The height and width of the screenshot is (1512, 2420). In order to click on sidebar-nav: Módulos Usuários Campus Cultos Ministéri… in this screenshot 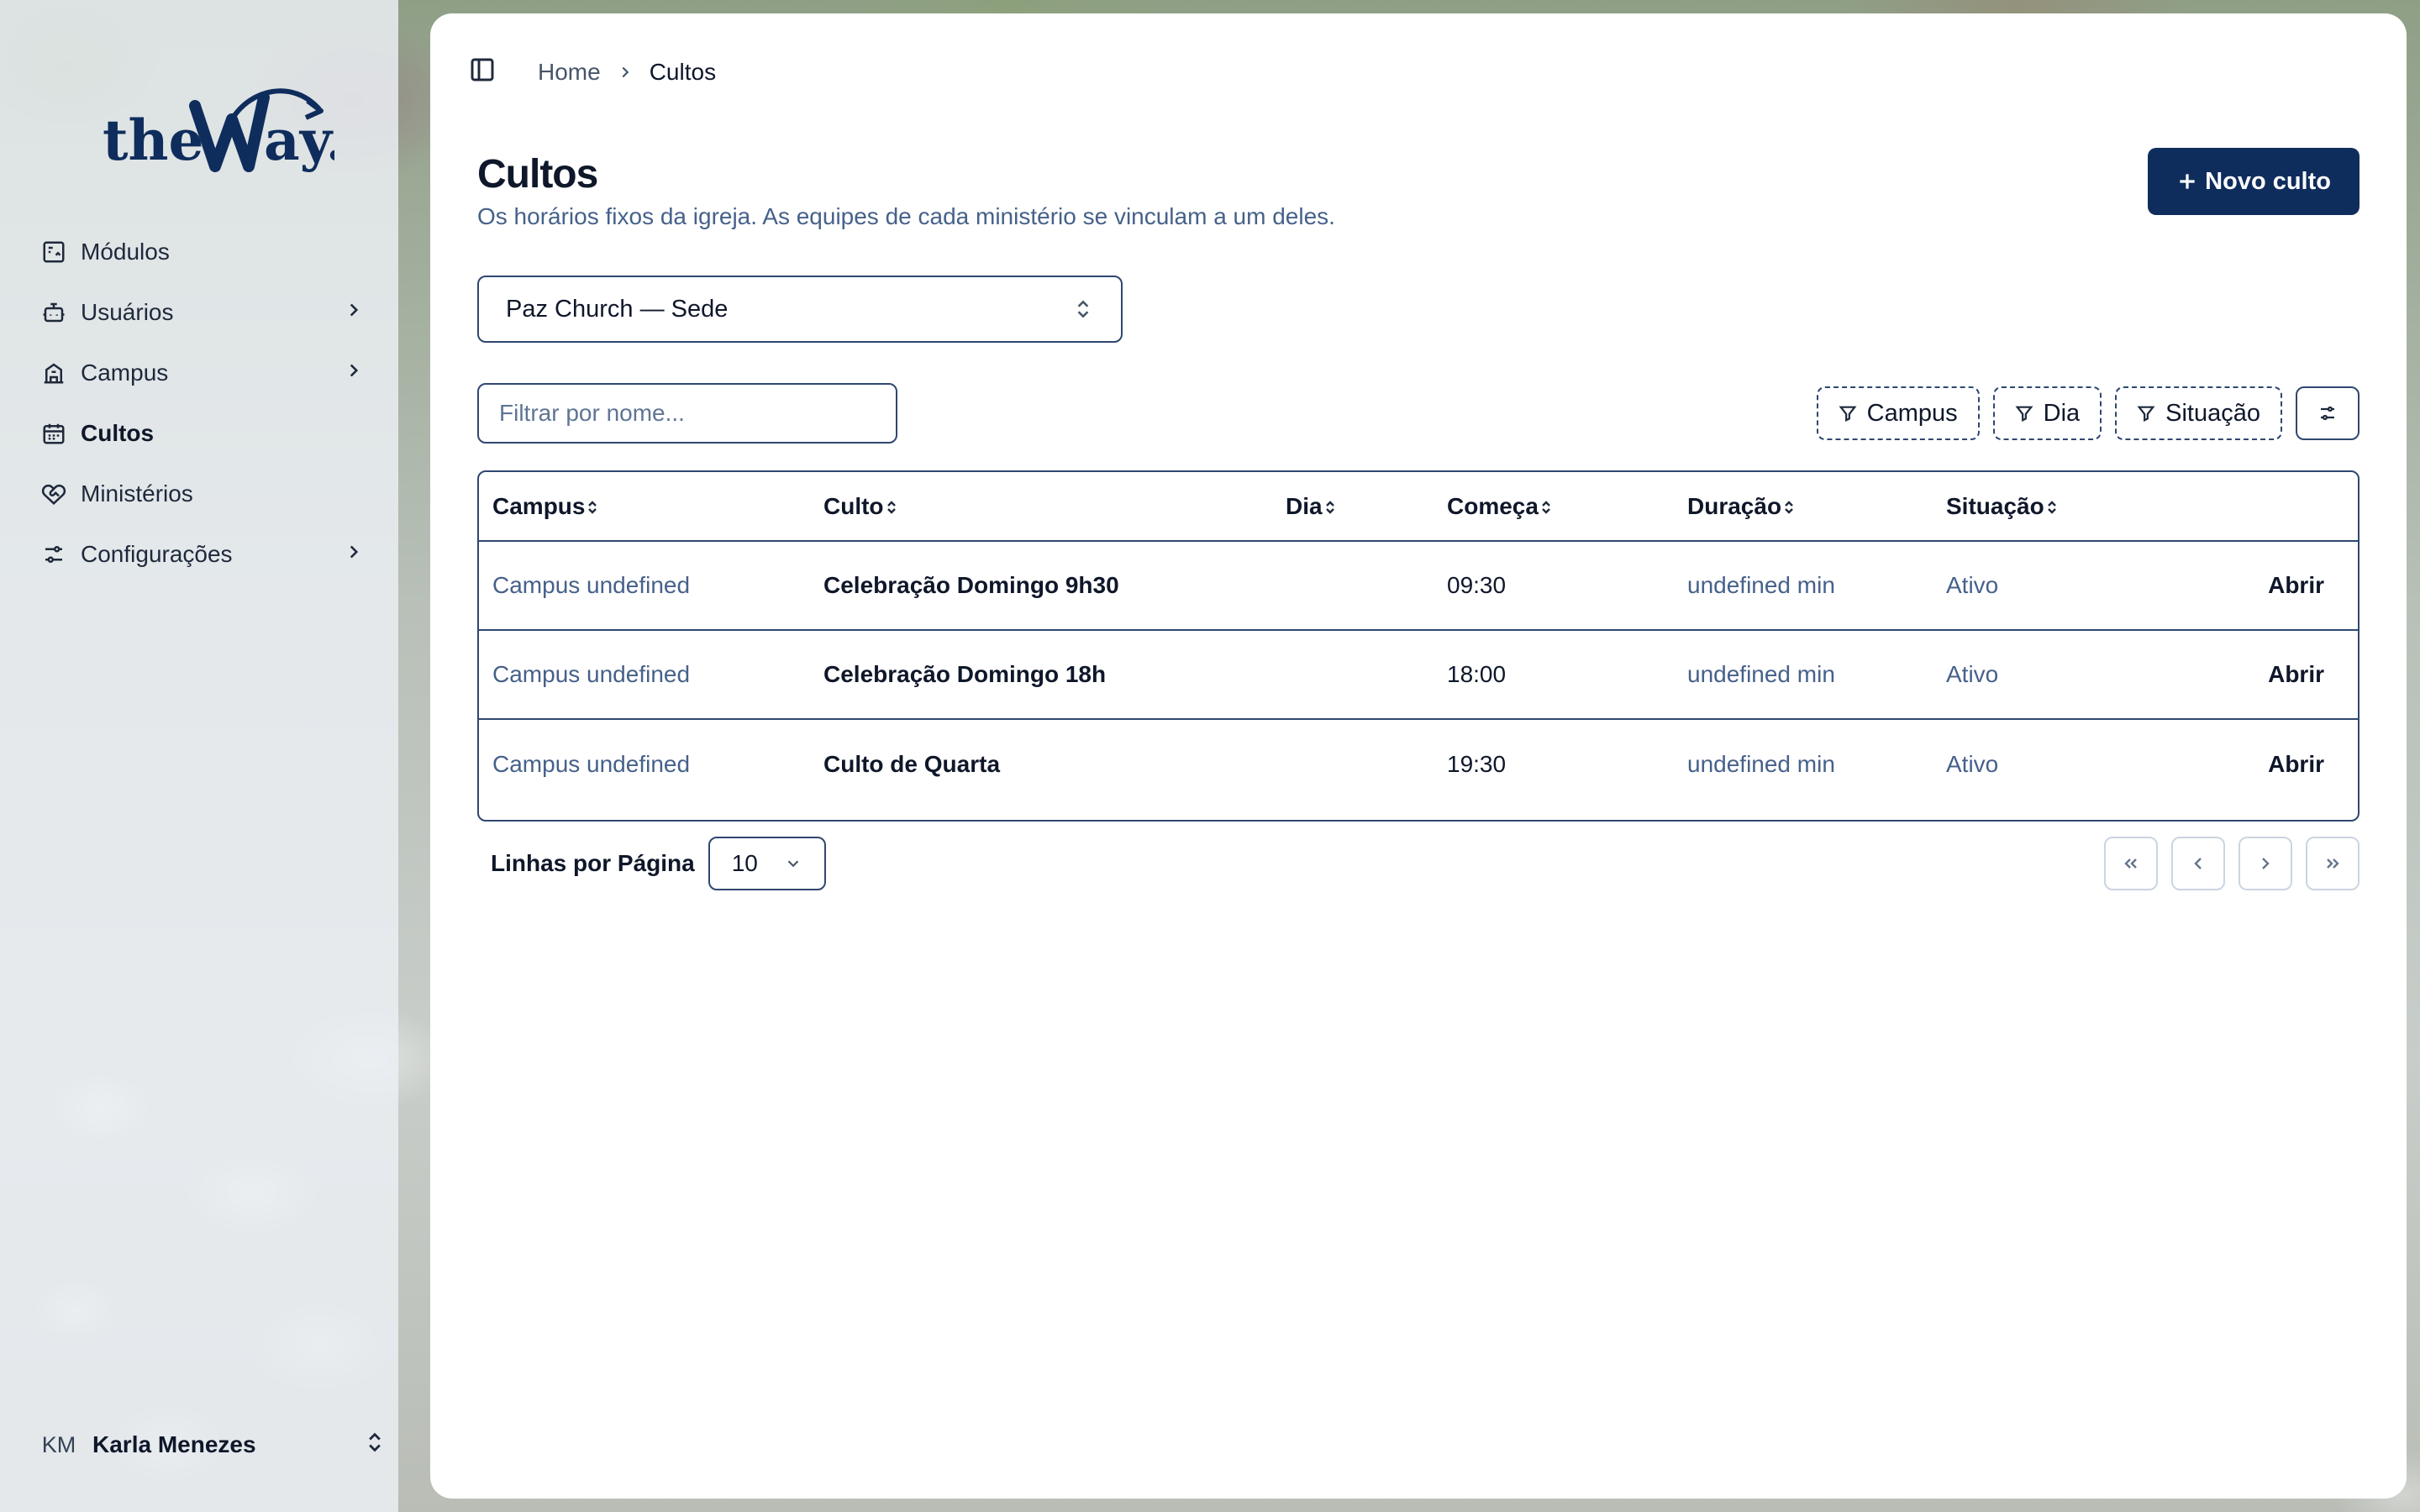, I will do `click(199, 403)`.